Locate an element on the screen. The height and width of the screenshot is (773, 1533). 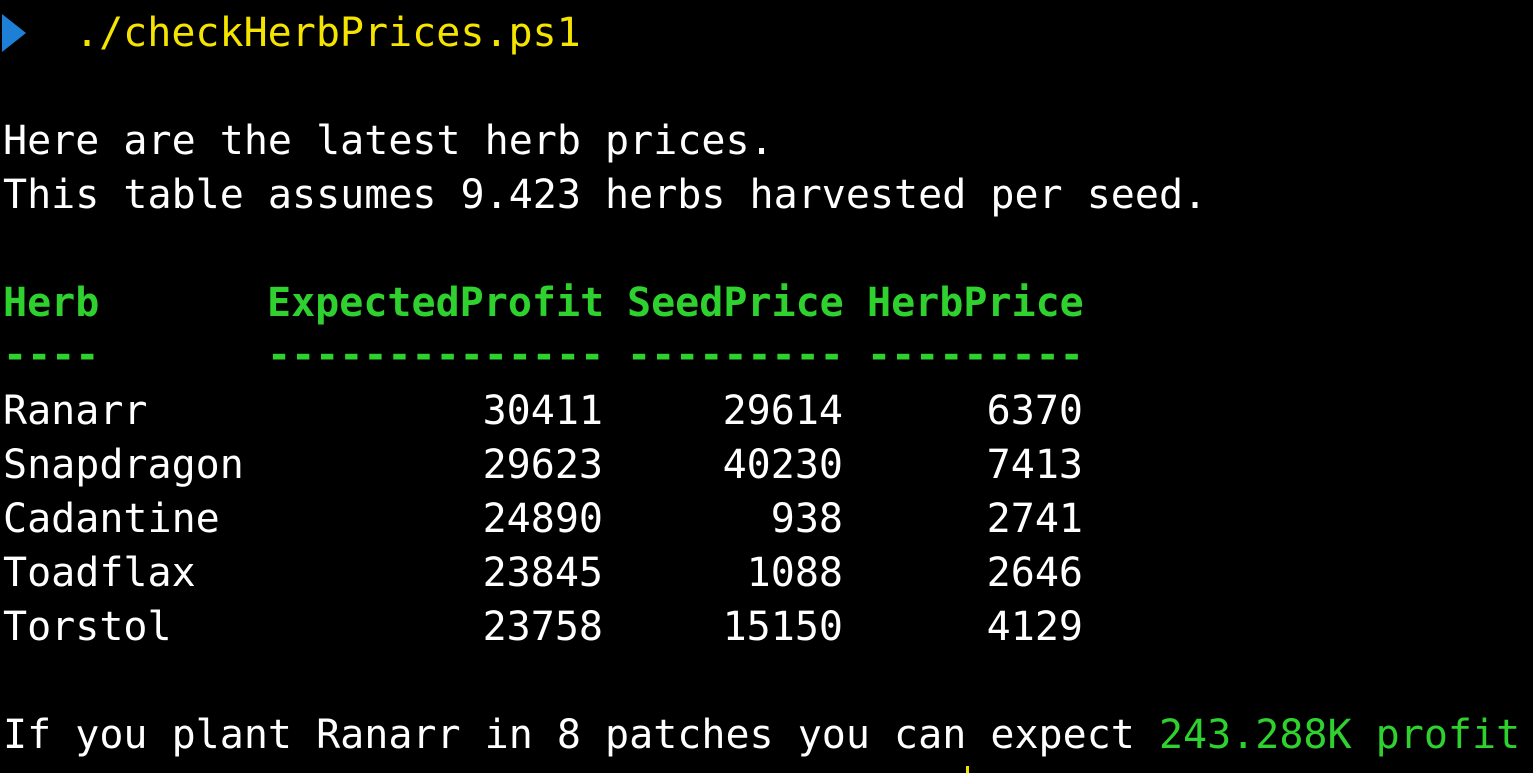
cell-expected-profit: 24890 is located at coordinates (542, 519).